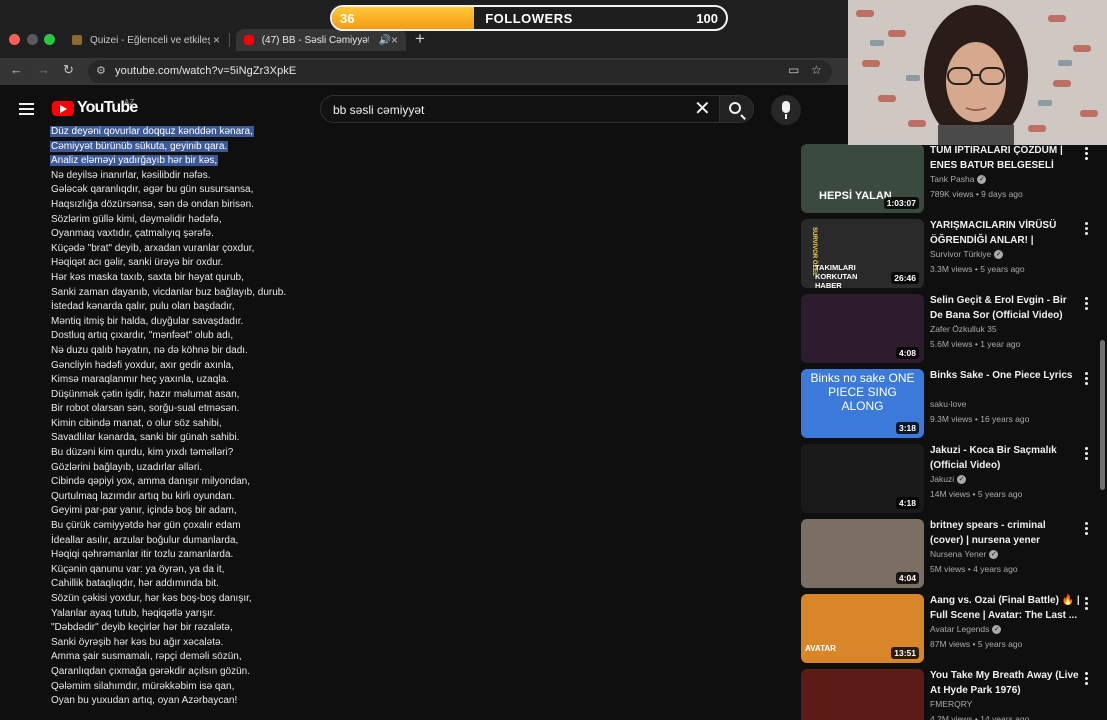 Image resolution: width=1107 pixels, height=720 pixels. What do you see at coordinates (77, 40) in the screenshot?
I see `quizei-favicon-icon` at bounding box center [77, 40].